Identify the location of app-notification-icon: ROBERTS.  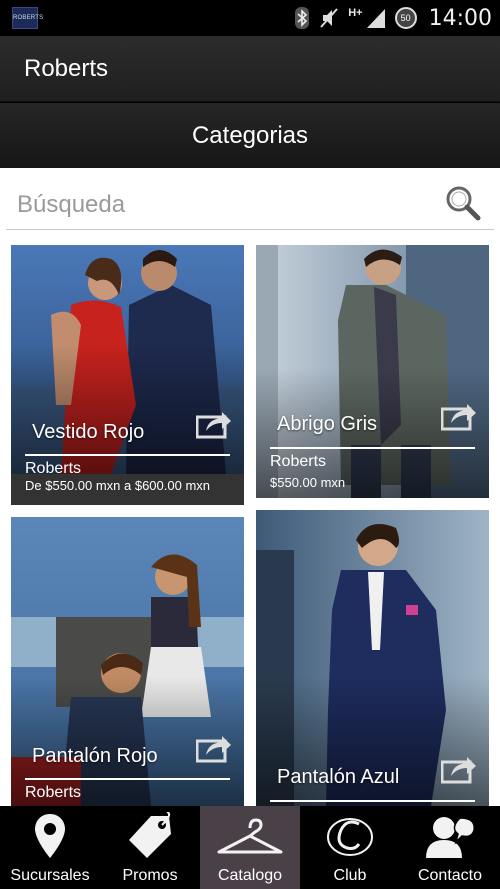
(27, 18).